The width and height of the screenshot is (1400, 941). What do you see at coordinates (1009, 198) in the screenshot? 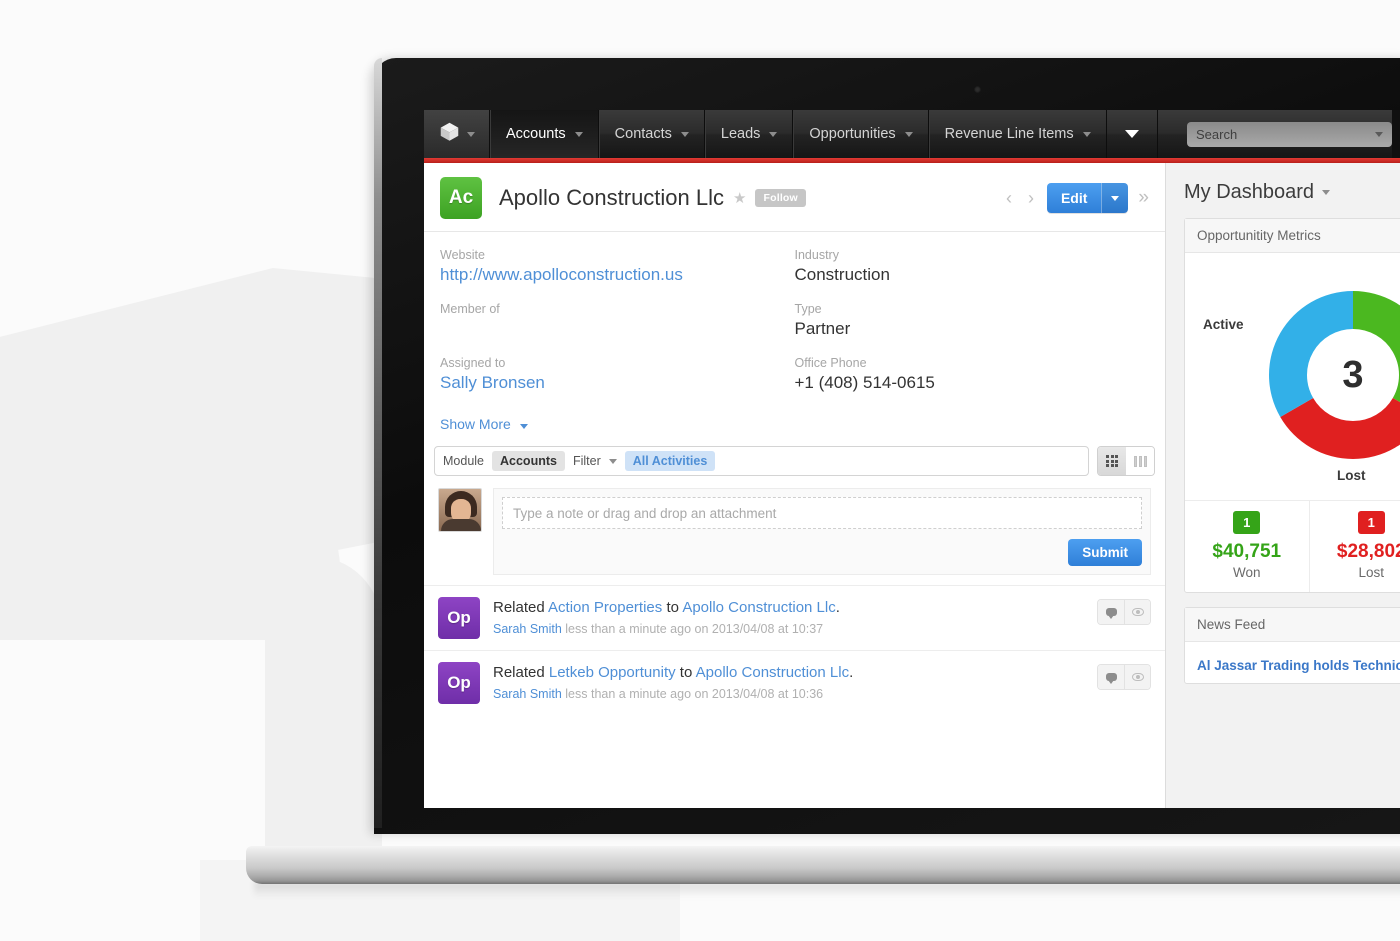
I see `prev-record-button: ‹` at bounding box center [1009, 198].